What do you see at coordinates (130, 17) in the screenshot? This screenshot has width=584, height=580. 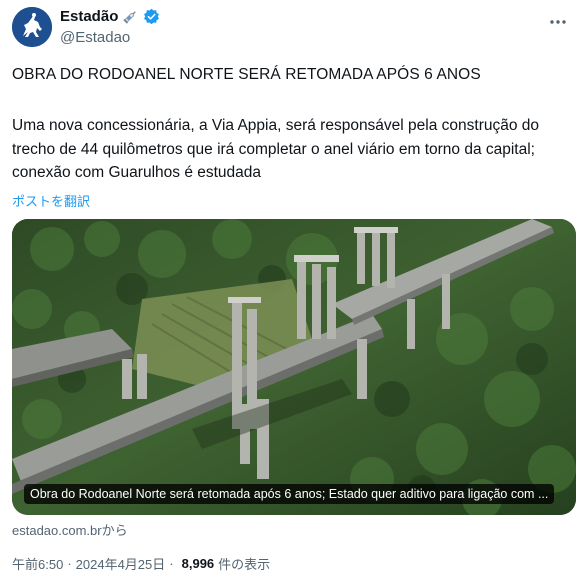 I see `syringe-icon` at bounding box center [130, 17].